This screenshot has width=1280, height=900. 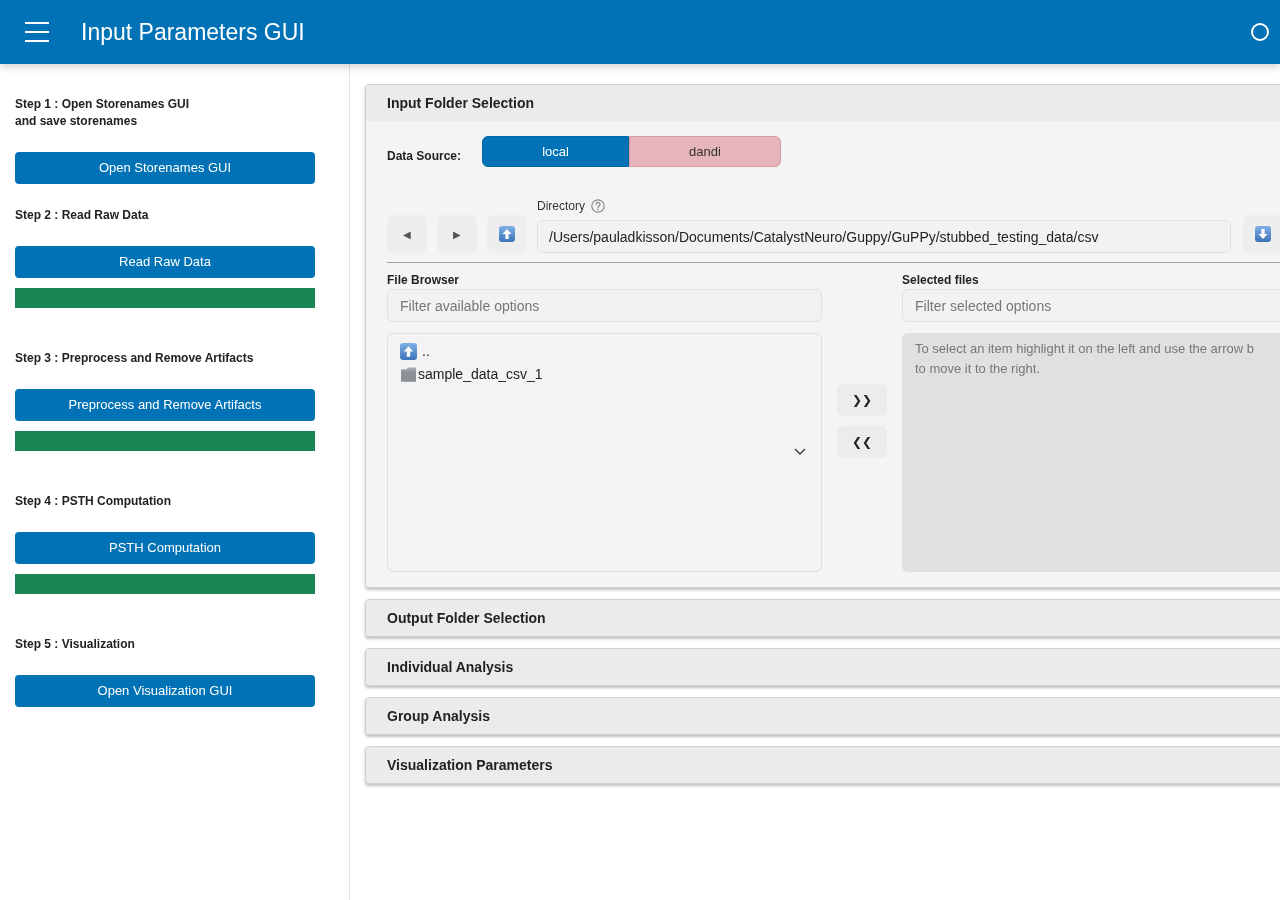 I want to click on filter-field: Filter selected options, so click(x=1091, y=305).